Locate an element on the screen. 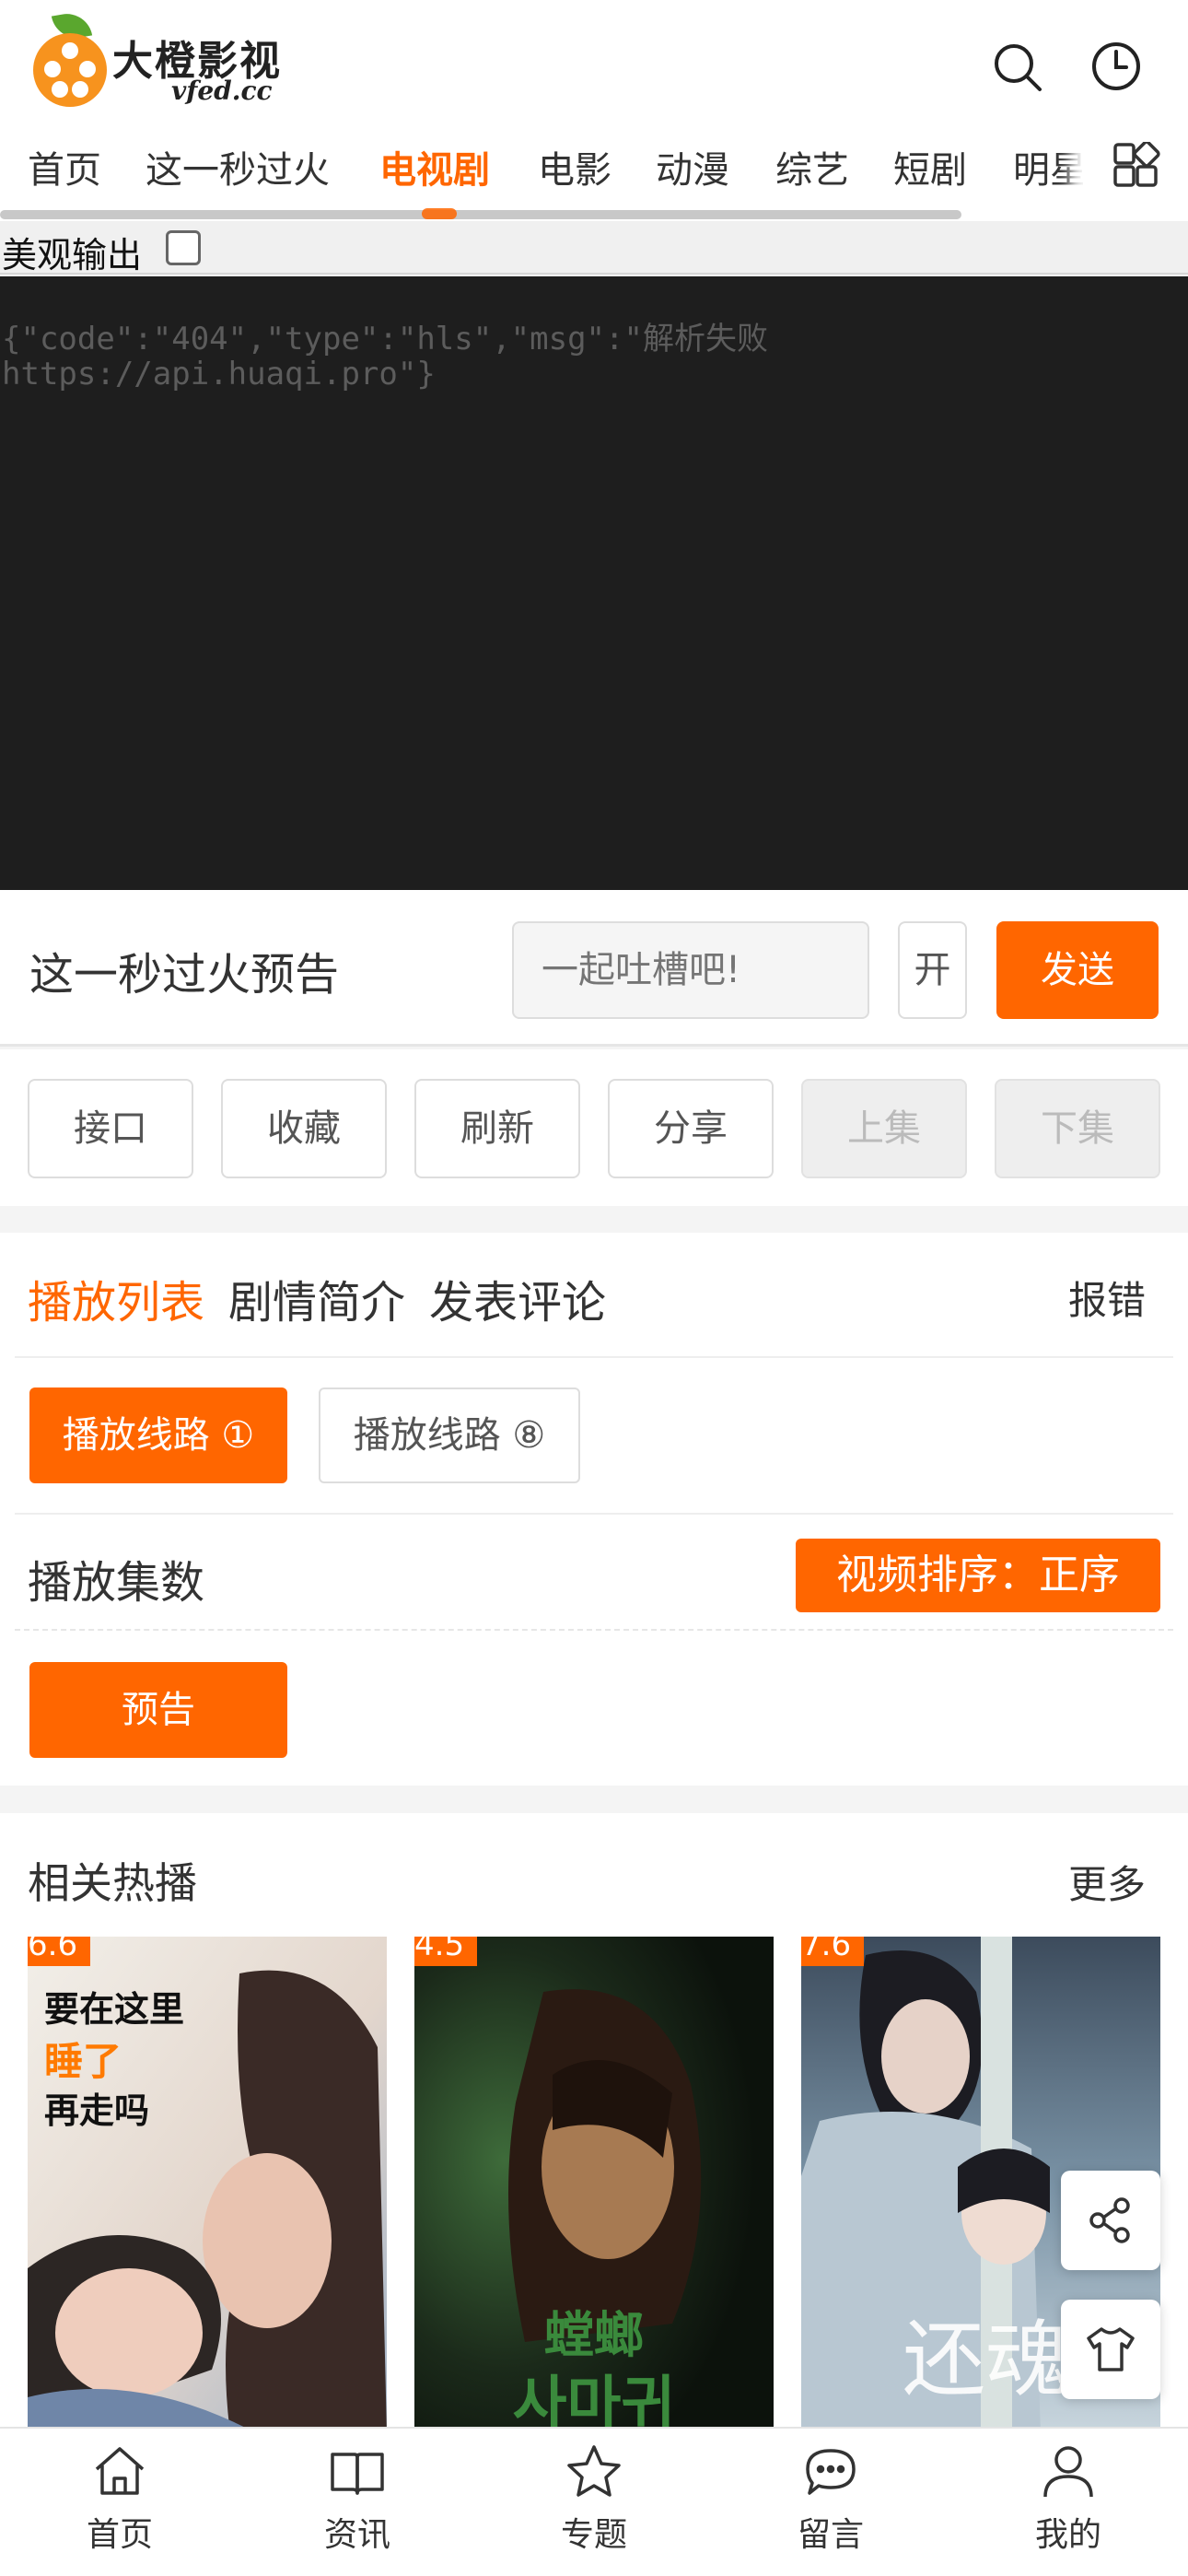 This screenshot has width=1188, height=2576. interface-button: 接口 is located at coordinates (111, 1128).